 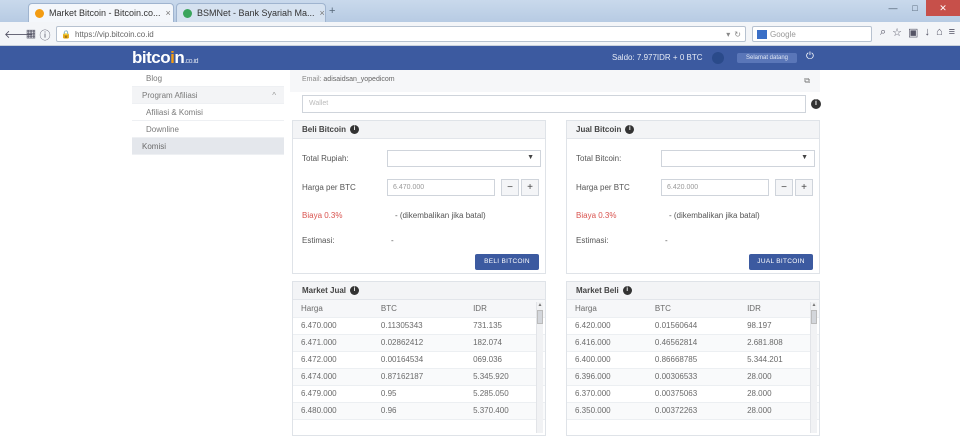 I want to click on window-controls: — □ ✕, so click(x=921, y=9).